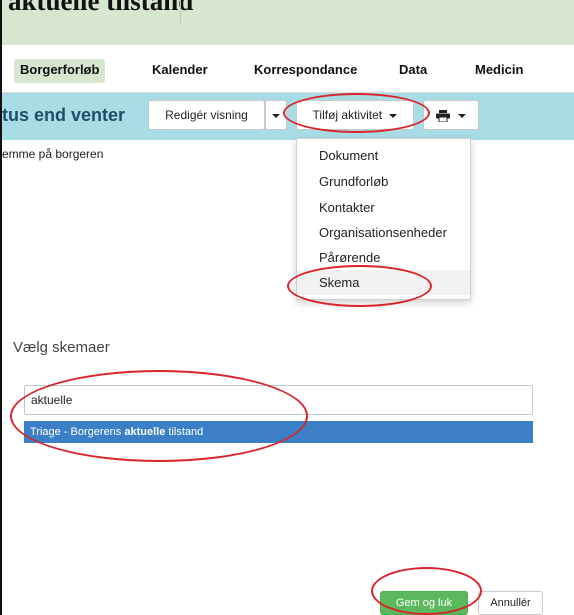 The image size is (574, 615). What do you see at coordinates (145, 432) in the screenshot?
I see `suggestion-match: aktuelle` at bounding box center [145, 432].